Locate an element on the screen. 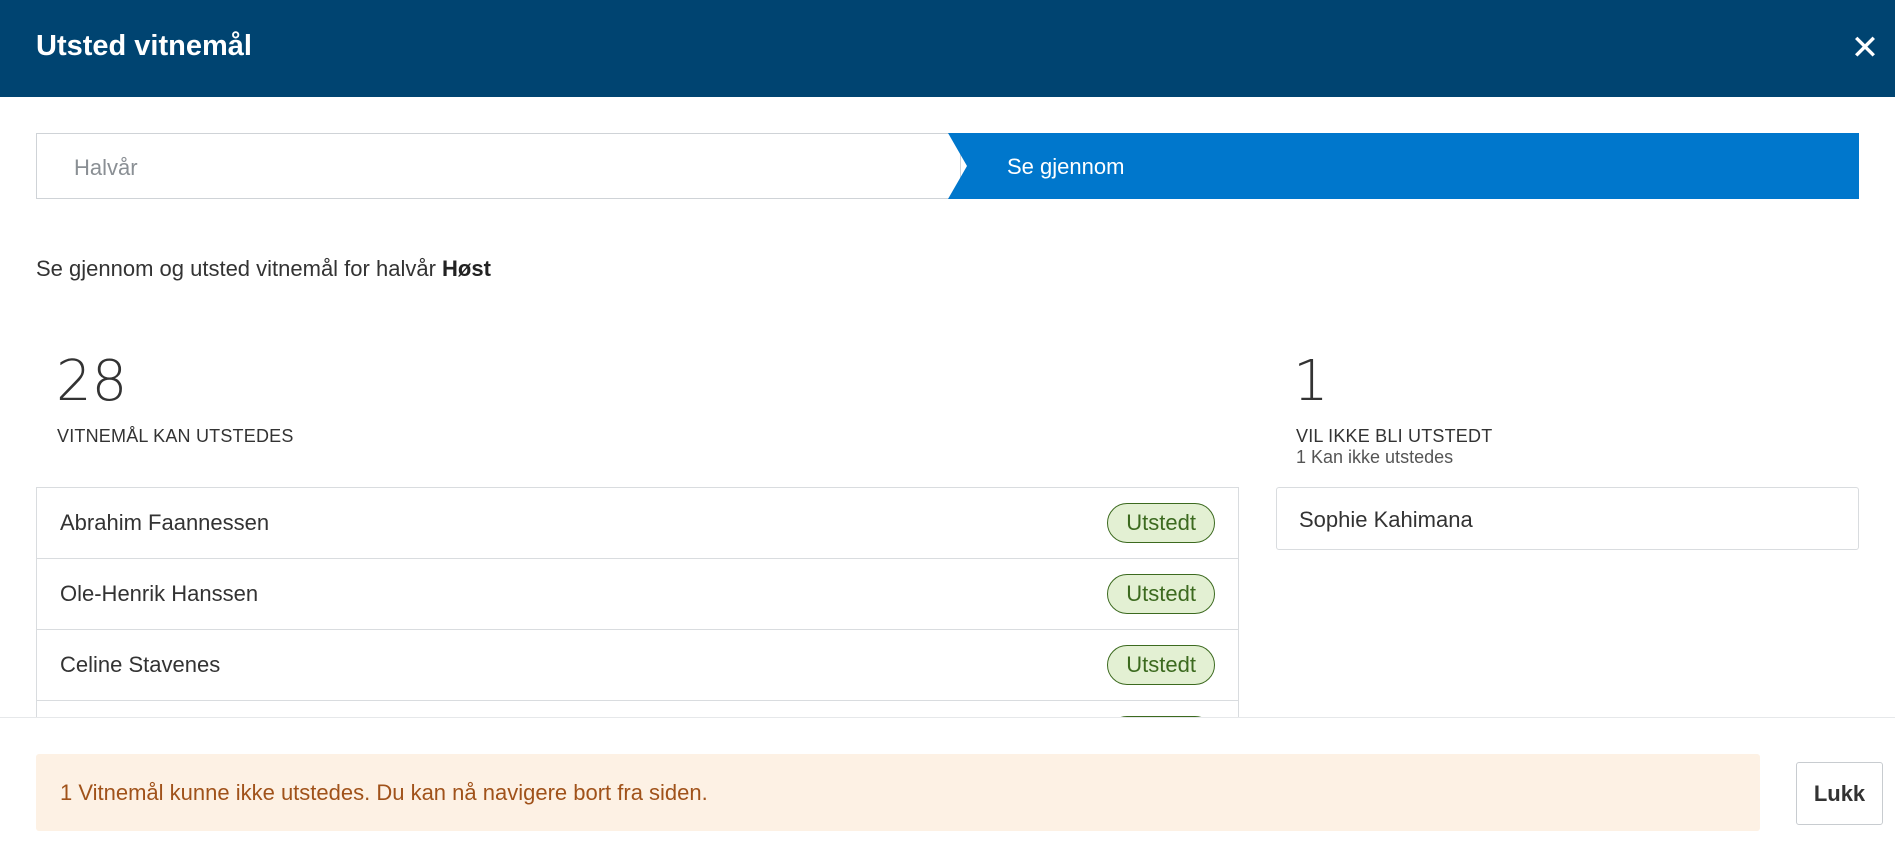 The height and width of the screenshot is (866, 1895). stepper: Halvår Se gjennom is located at coordinates (947, 166).